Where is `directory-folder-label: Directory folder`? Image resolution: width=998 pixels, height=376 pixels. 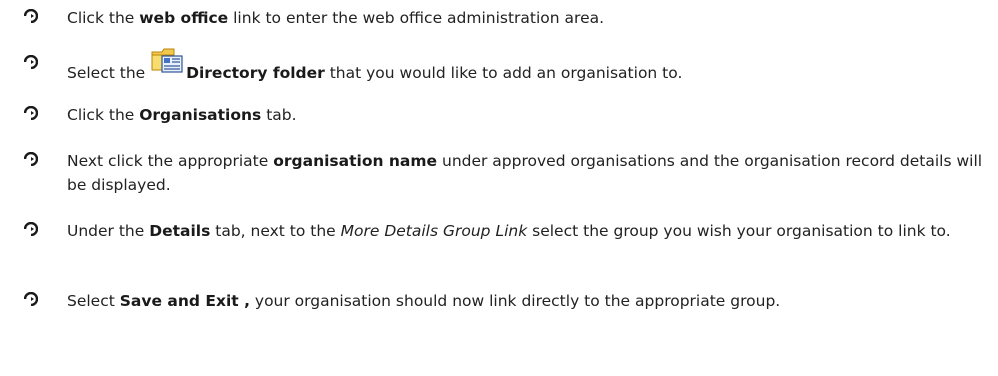 directory-folder-label: Directory folder is located at coordinates (255, 73).